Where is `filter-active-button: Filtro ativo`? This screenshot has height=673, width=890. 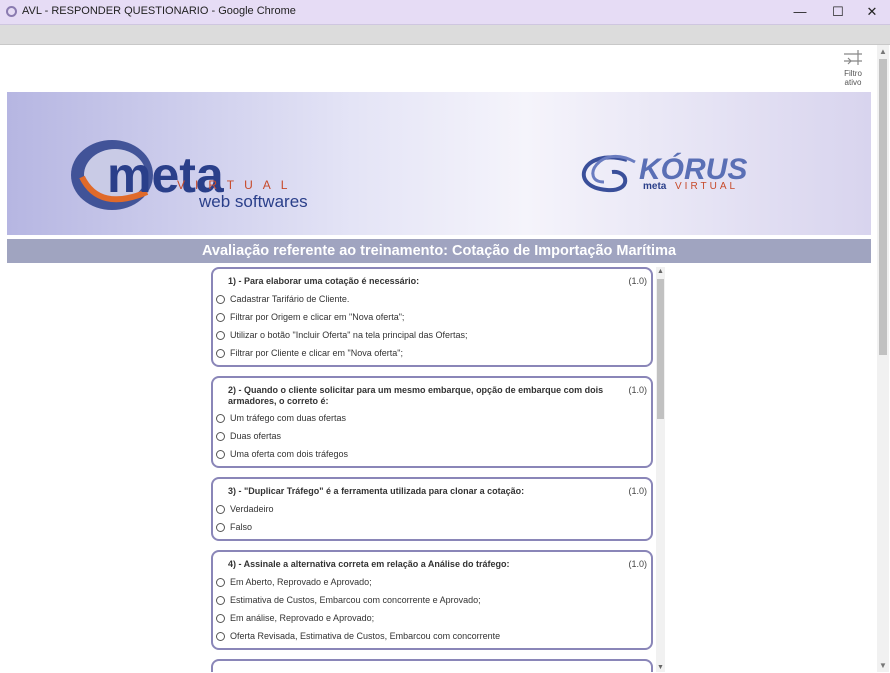 filter-active-button: Filtro ativo is located at coordinates (853, 68).